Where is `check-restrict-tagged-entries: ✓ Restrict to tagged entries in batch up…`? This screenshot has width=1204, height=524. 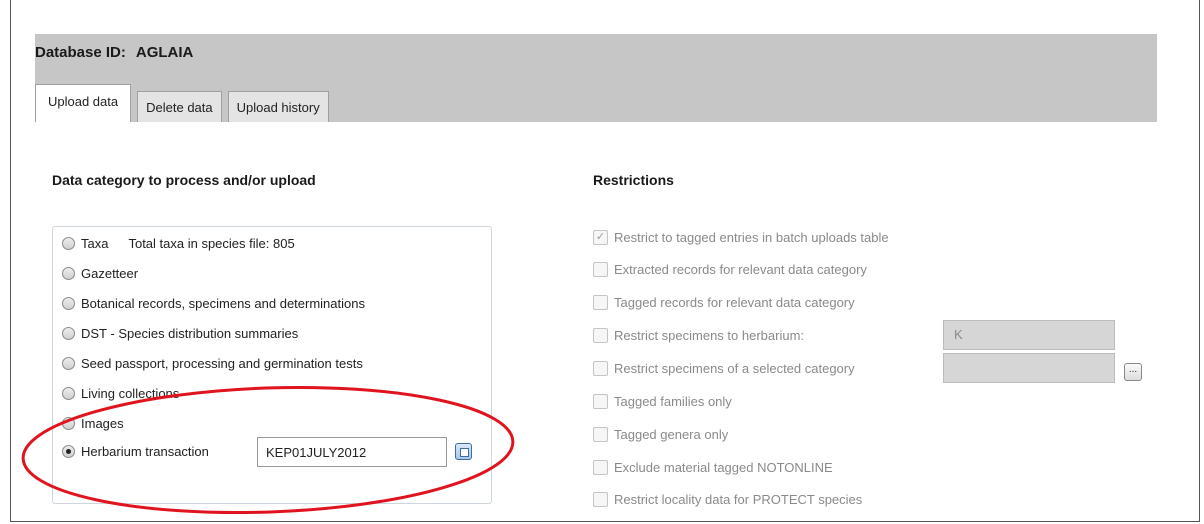 check-restrict-tagged-entries: ✓ Restrict to tagged entries in batch up… is located at coordinates (741, 237).